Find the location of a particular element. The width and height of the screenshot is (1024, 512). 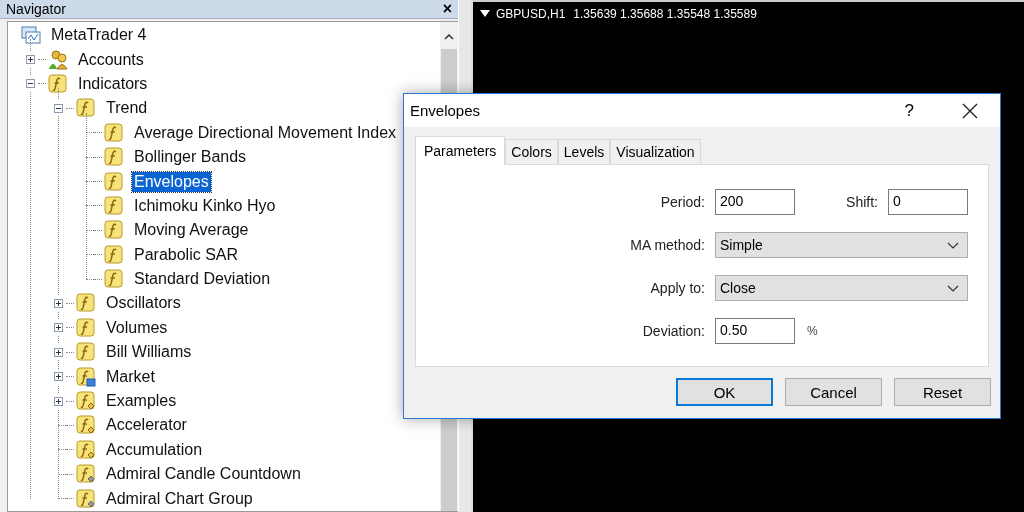

tree-item: Average Directional Movement Index is located at coordinates (265, 132).